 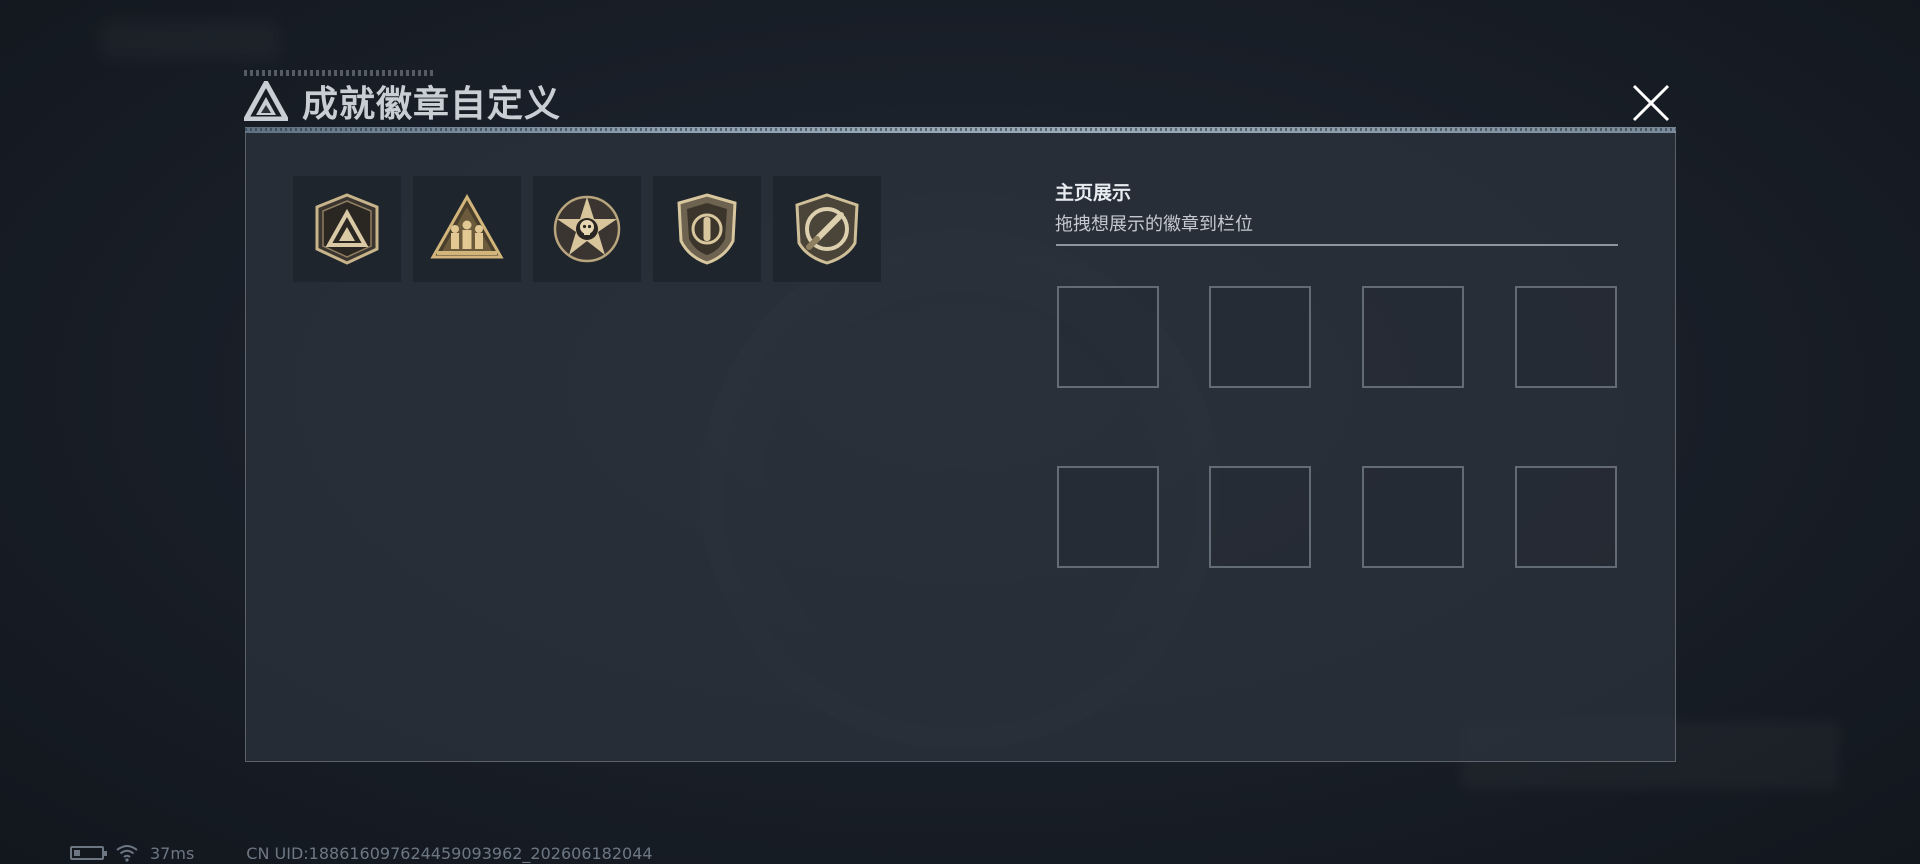 I want to click on badge-shield-bullet, so click(x=707, y=229).